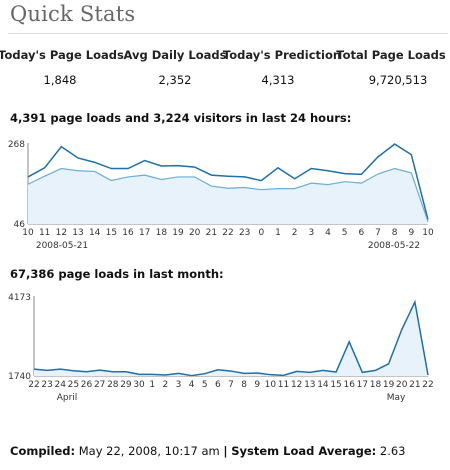 The width and height of the screenshot is (450, 470). What do you see at coordinates (296, 385) in the screenshot?
I see `x-tick-label: 12` at bounding box center [296, 385].